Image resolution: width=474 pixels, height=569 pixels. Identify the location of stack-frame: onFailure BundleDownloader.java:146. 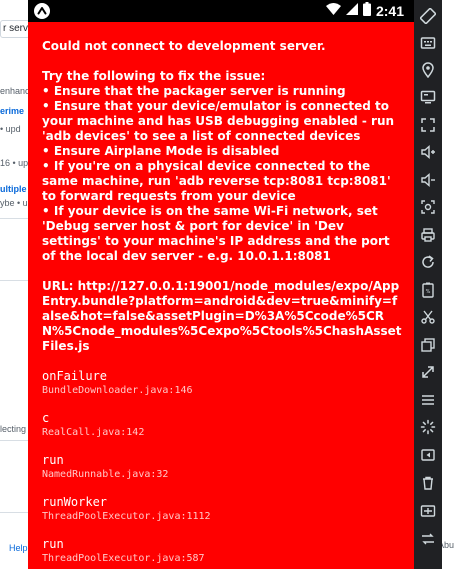
(222, 383).